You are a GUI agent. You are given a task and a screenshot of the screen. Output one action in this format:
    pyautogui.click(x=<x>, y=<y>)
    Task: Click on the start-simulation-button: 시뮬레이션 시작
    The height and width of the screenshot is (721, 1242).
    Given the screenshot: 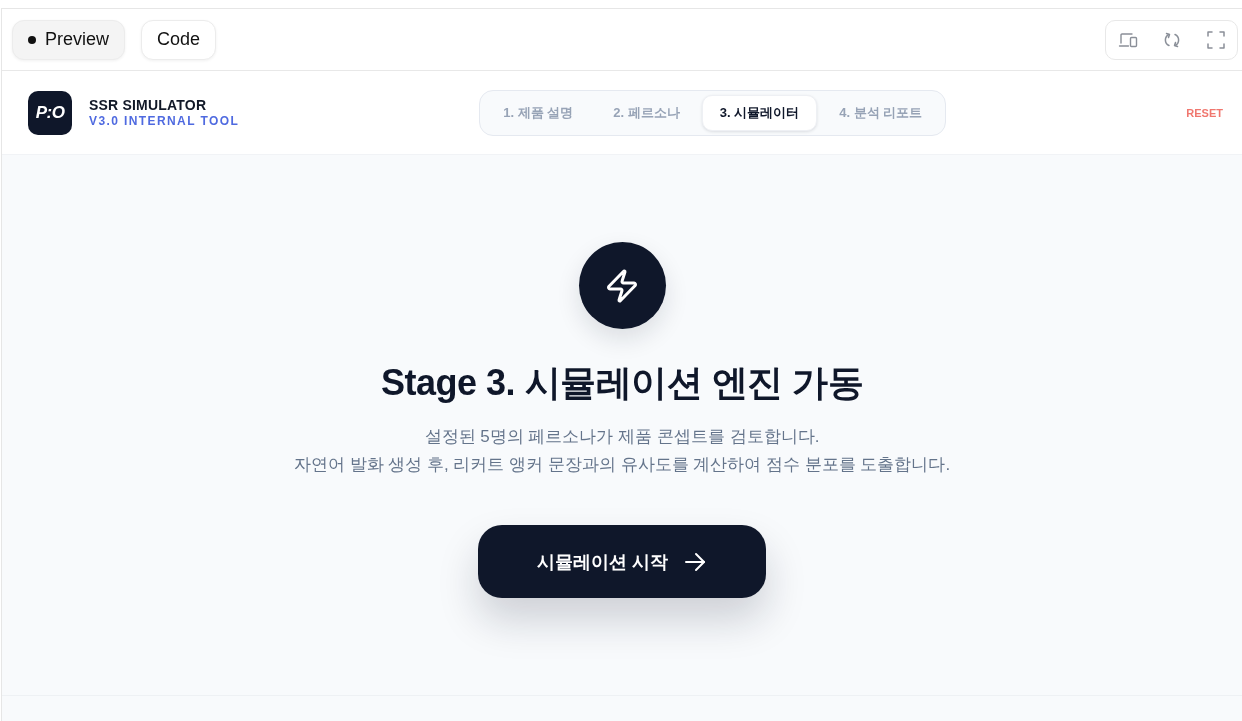 What is the action you would take?
    pyautogui.click(x=622, y=561)
    